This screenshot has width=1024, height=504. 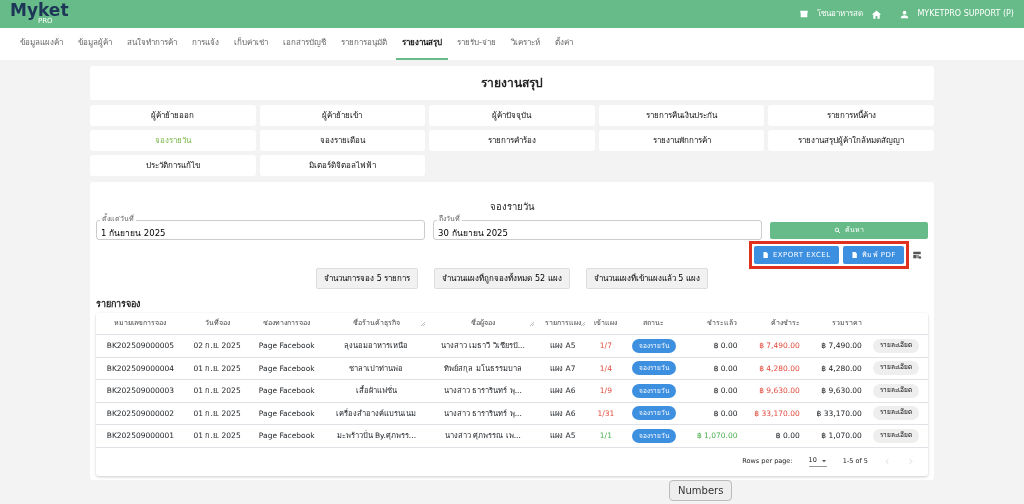 I want to click on nav-tab: รายรับ-จ่าย, so click(x=476, y=44).